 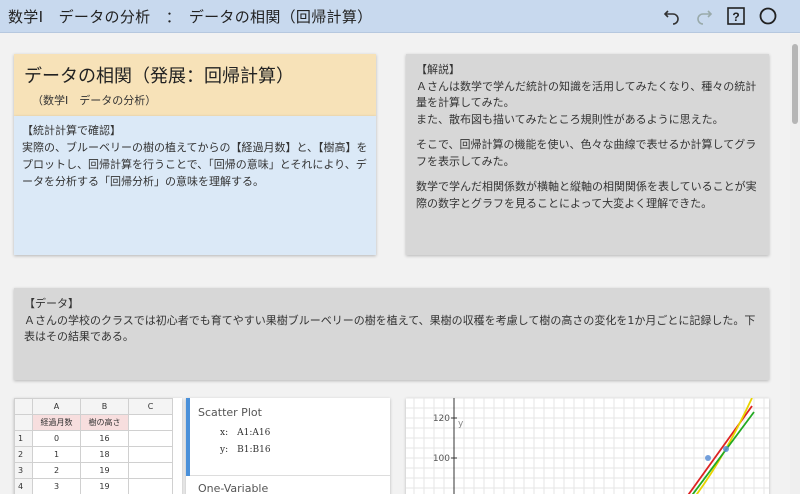 What do you see at coordinates (150, 406) in the screenshot?
I see `column-header-c: C` at bounding box center [150, 406].